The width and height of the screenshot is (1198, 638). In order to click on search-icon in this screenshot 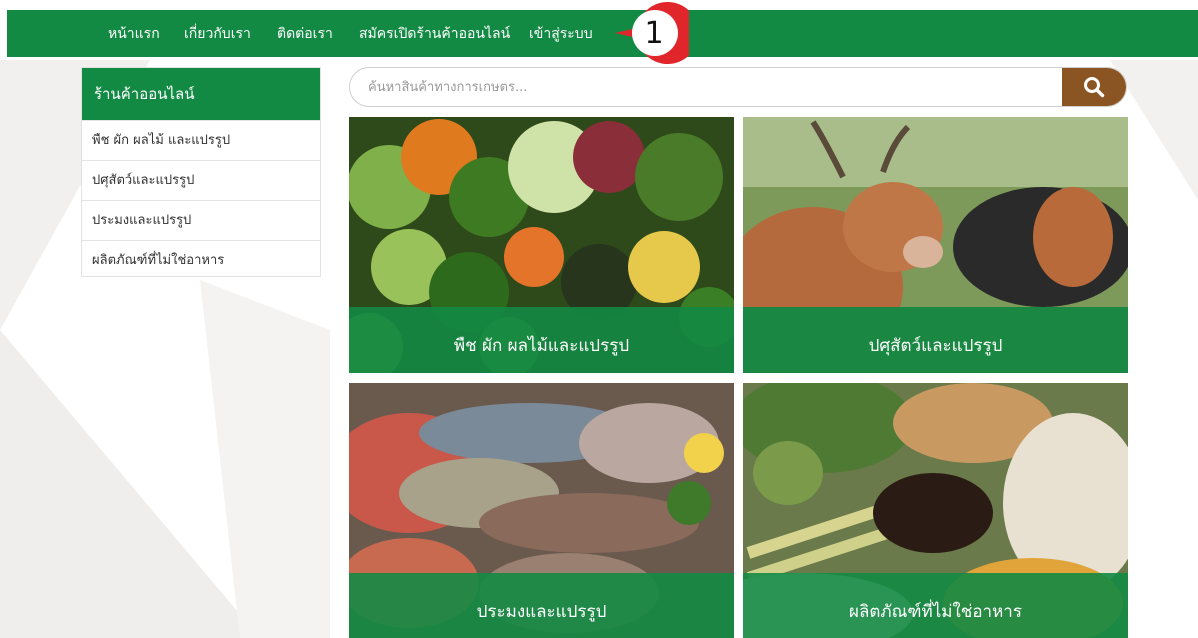, I will do `click(1094, 87)`.